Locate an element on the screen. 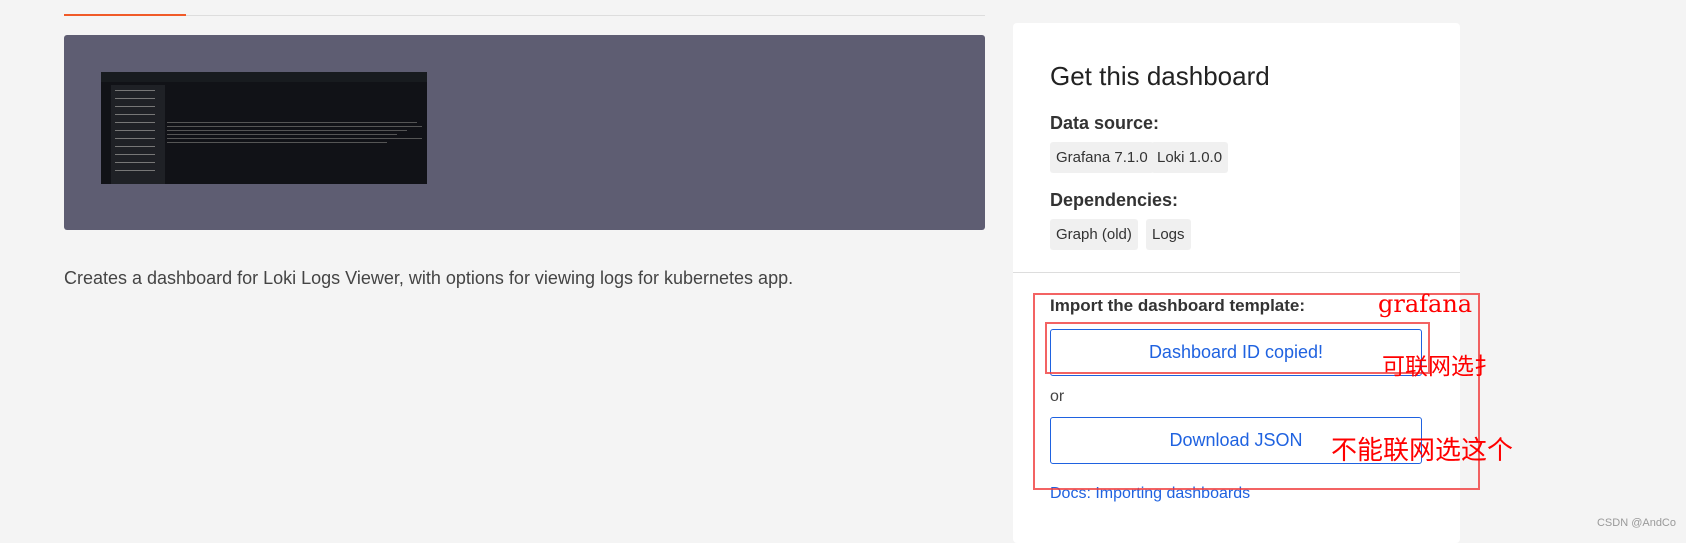  card-title: Get this dashboard is located at coordinates (1160, 76).